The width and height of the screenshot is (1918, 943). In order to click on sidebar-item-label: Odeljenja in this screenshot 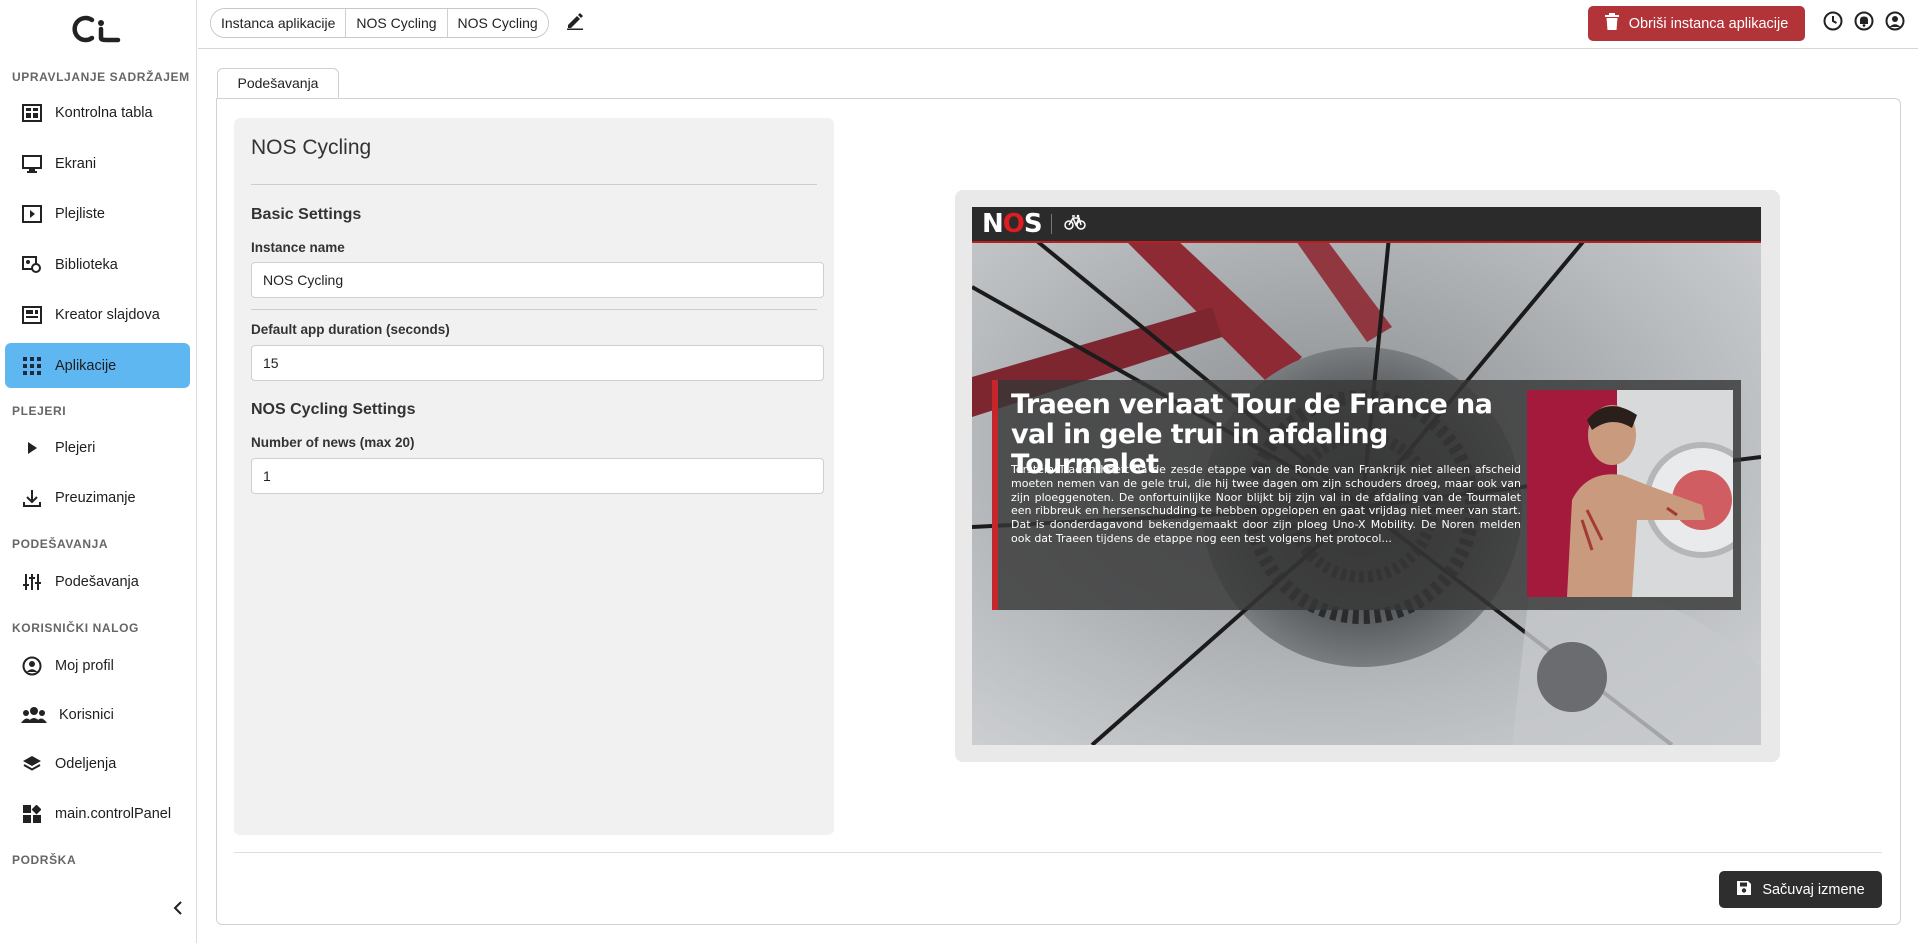, I will do `click(86, 763)`.